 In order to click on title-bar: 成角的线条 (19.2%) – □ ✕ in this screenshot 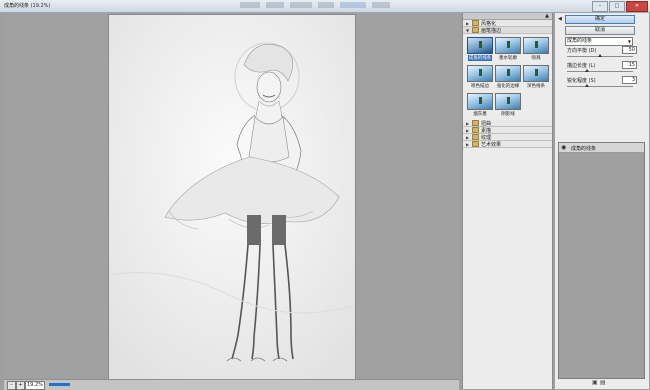, I will do `click(325, 6)`.